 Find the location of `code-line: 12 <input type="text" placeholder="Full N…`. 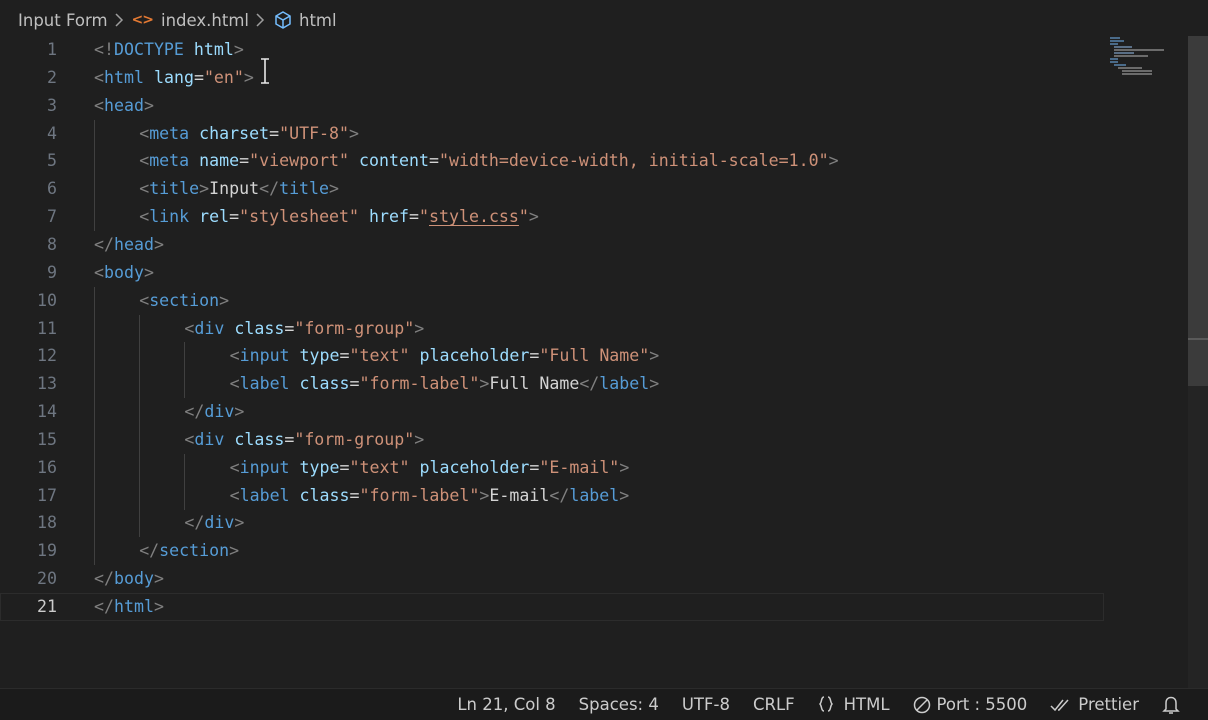

code-line: 12 <input type="text" placeholder="Full N… is located at coordinates (552, 356).